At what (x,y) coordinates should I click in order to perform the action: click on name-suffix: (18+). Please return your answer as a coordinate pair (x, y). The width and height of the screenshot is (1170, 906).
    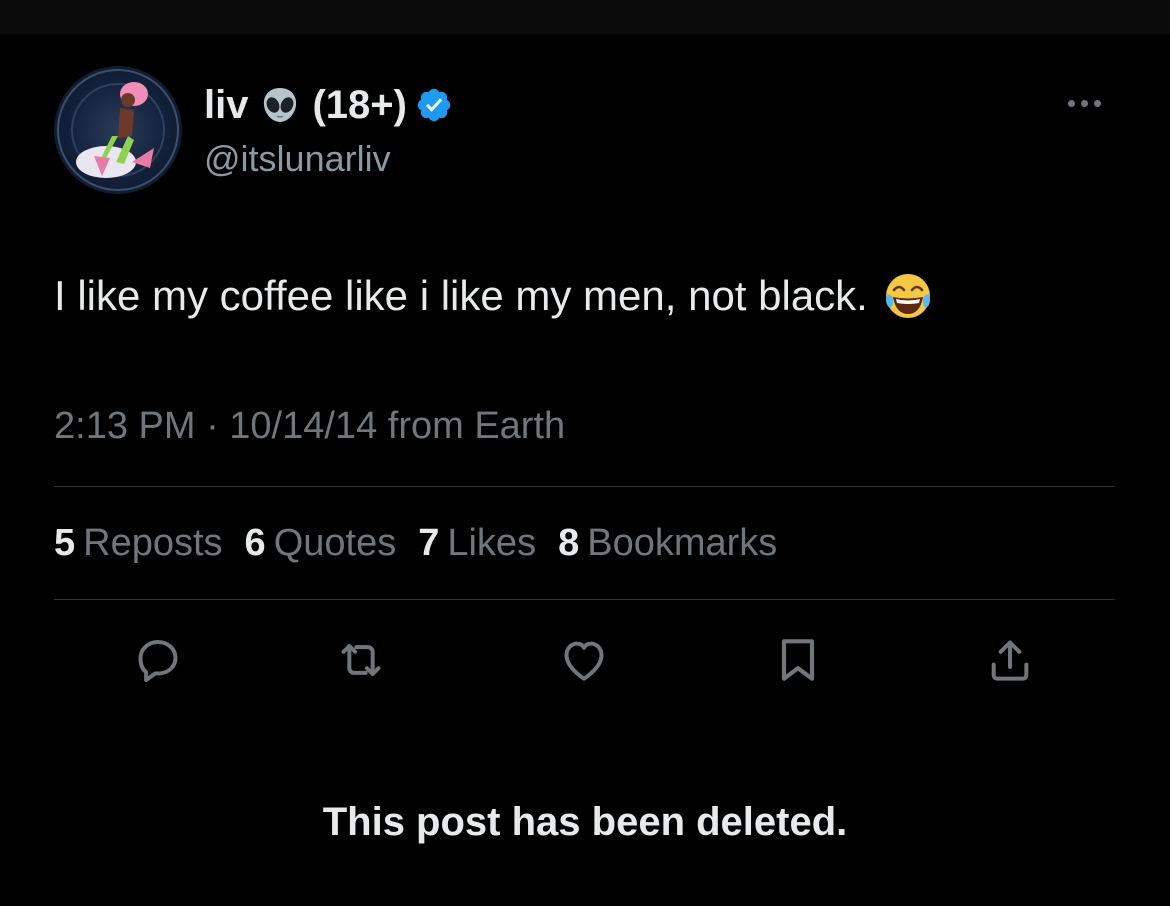
    Looking at the image, I should click on (359, 105).